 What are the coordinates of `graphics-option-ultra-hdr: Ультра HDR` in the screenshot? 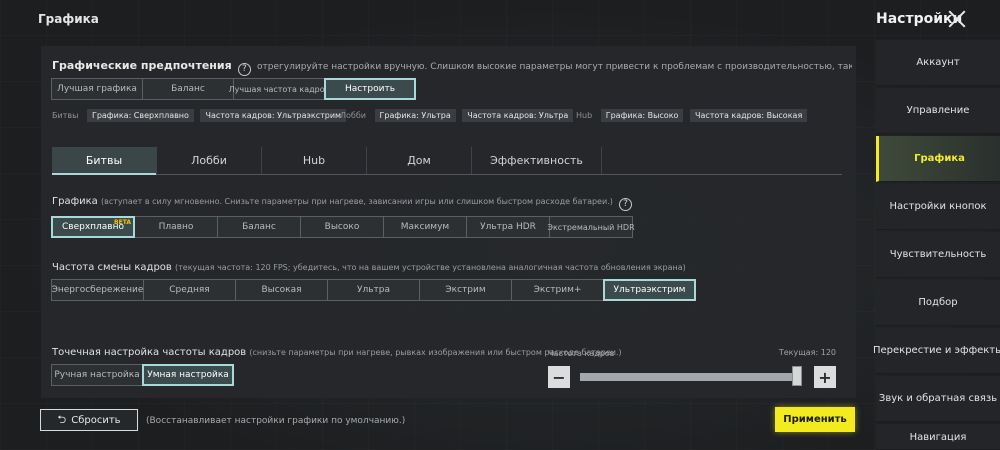 It's located at (508, 227).